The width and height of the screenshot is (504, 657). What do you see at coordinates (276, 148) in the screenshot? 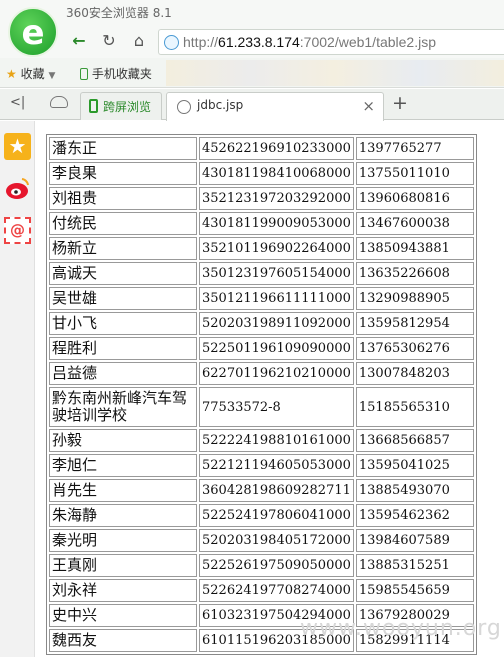
I see `id-cell: 452622196910233000` at bounding box center [276, 148].